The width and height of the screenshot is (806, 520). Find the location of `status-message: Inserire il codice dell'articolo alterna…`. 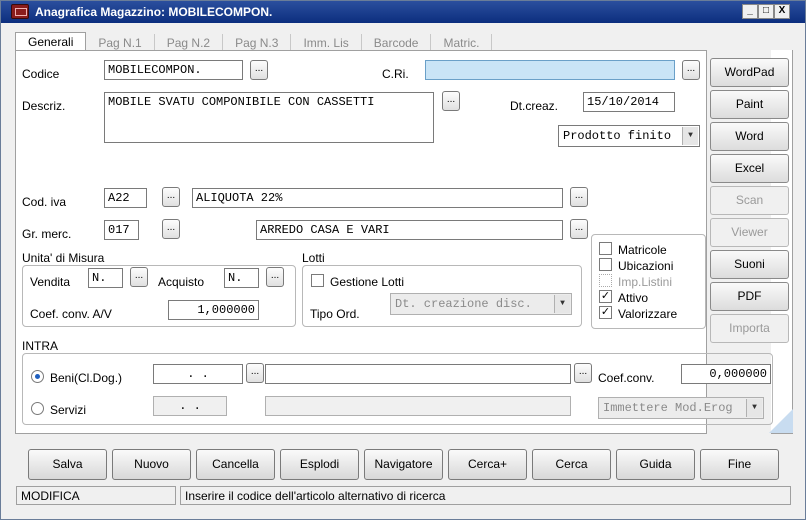

status-message: Inserire il codice dell'articolo alterna… is located at coordinates (485, 495).